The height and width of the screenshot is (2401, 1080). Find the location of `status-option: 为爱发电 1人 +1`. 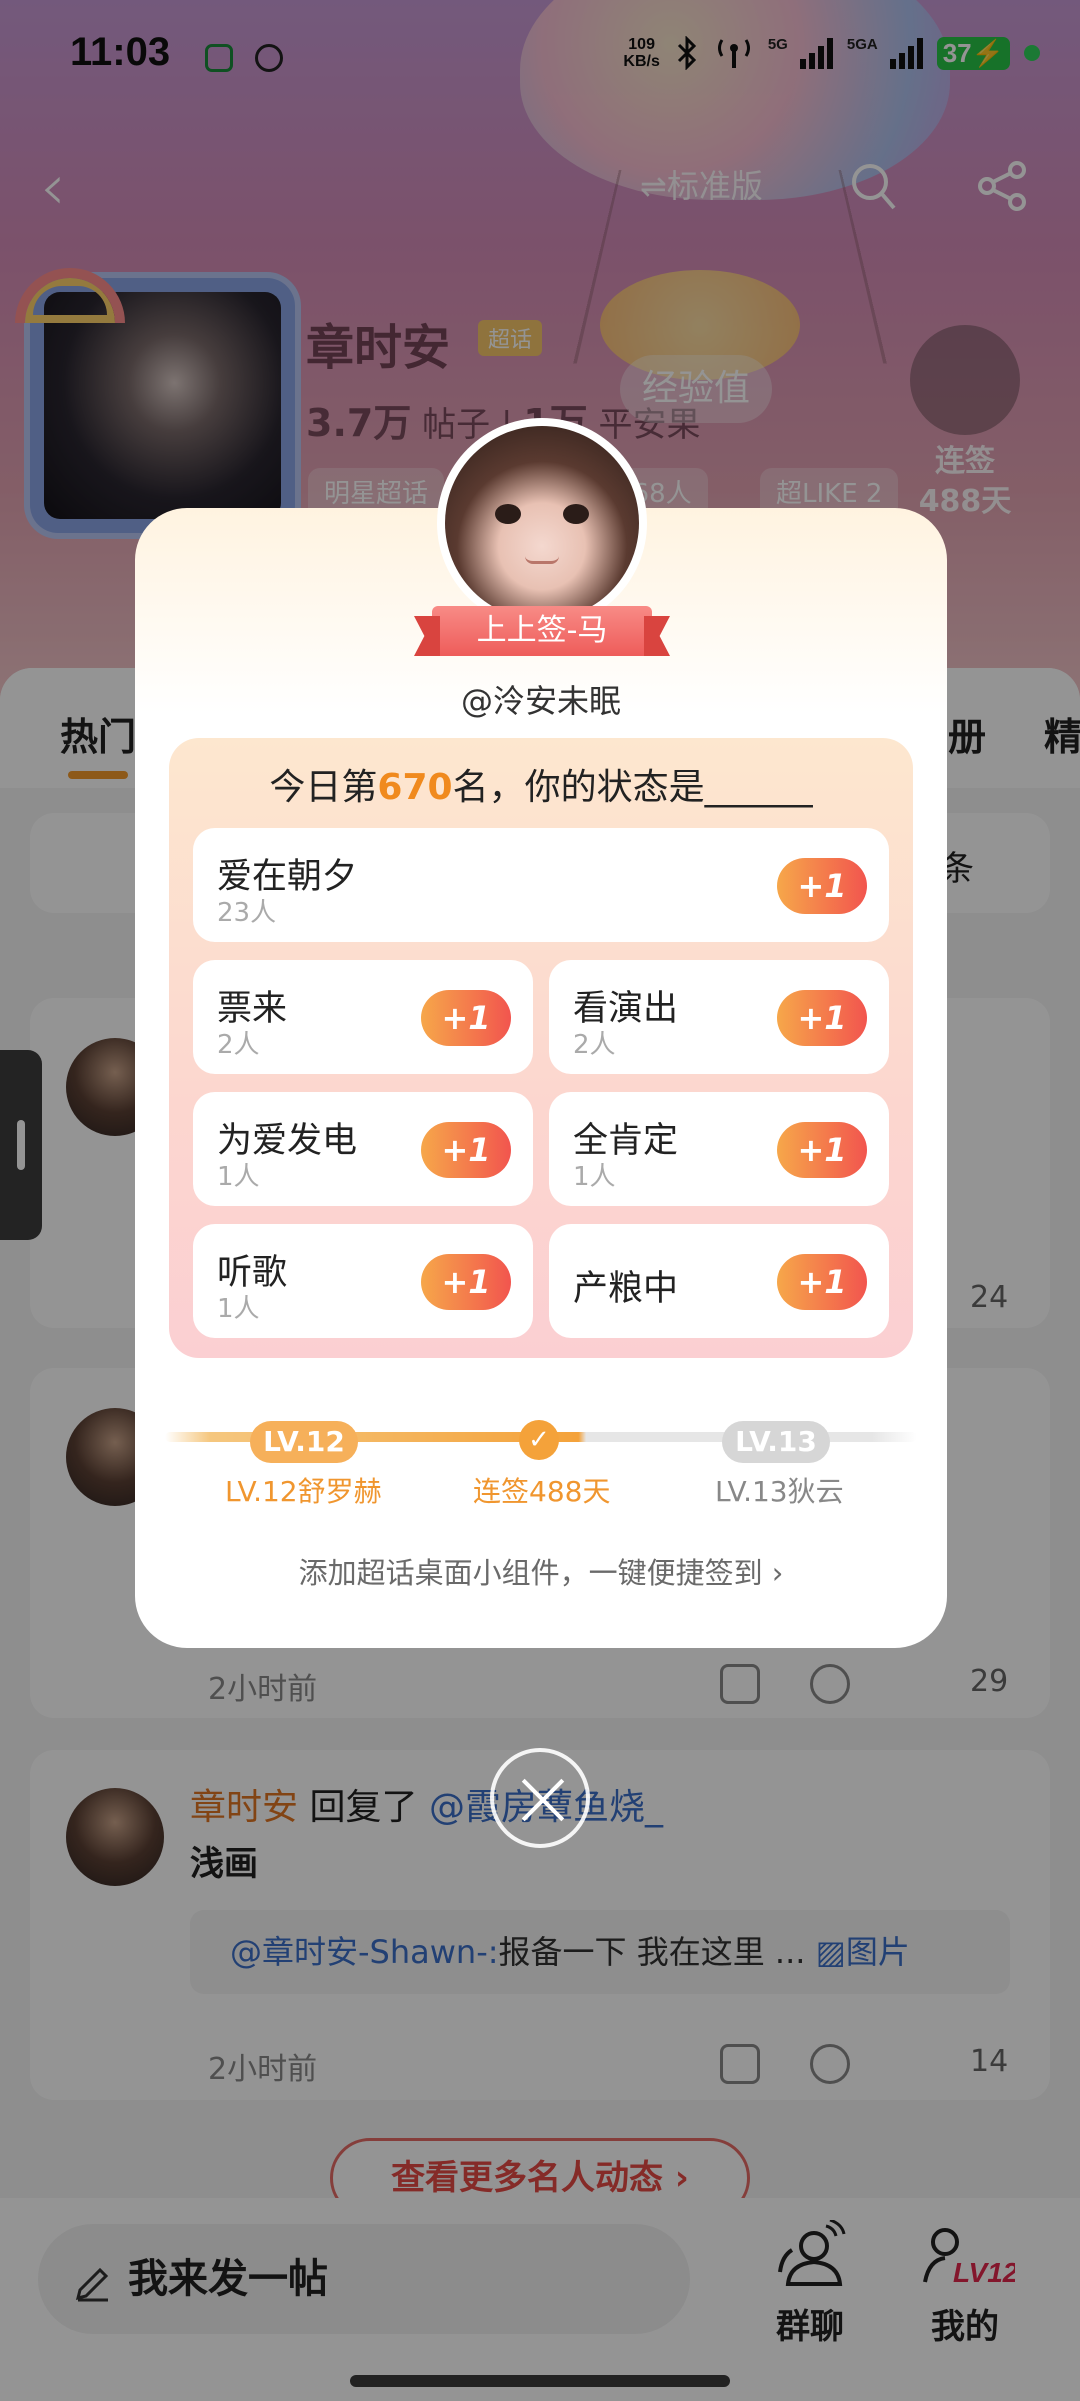

status-option: 为爱发电 1人 +1 is located at coordinates (363, 1149).